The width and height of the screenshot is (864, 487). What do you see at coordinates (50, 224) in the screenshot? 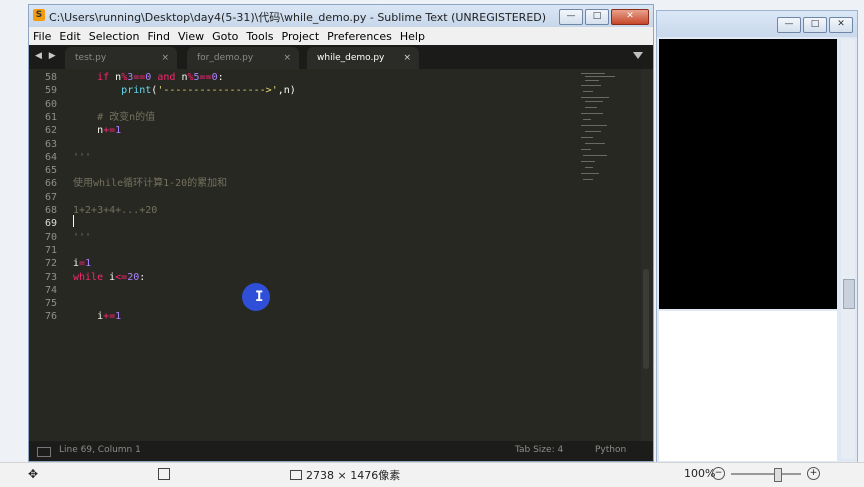
I see `line-number: 69` at bounding box center [50, 224].